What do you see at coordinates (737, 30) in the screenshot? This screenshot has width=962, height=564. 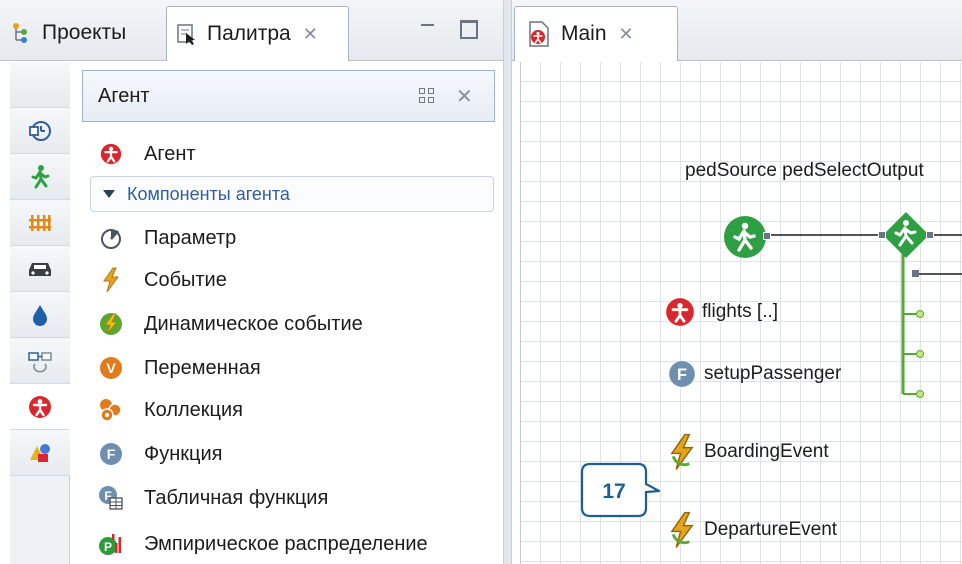 I see `editor-tab-bar: Main ✕` at bounding box center [737, 30].